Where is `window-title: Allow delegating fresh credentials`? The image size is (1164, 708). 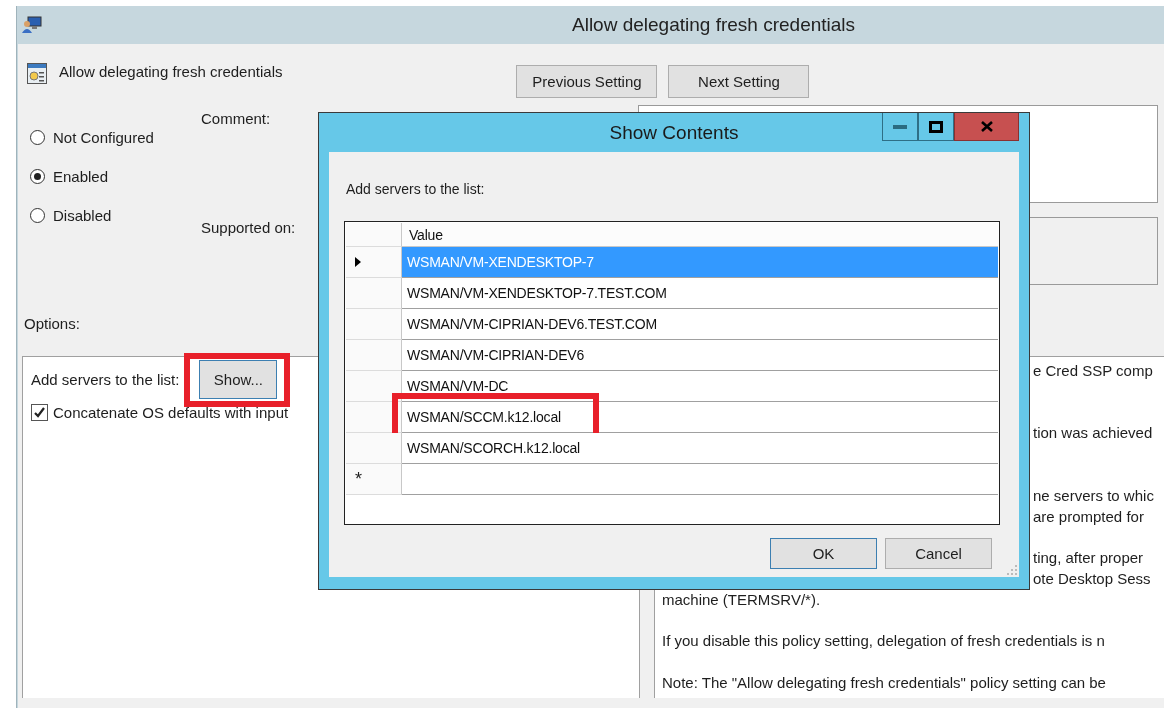 window-title: Allow delegating fresh credentials is located at coordinates (714, 25).